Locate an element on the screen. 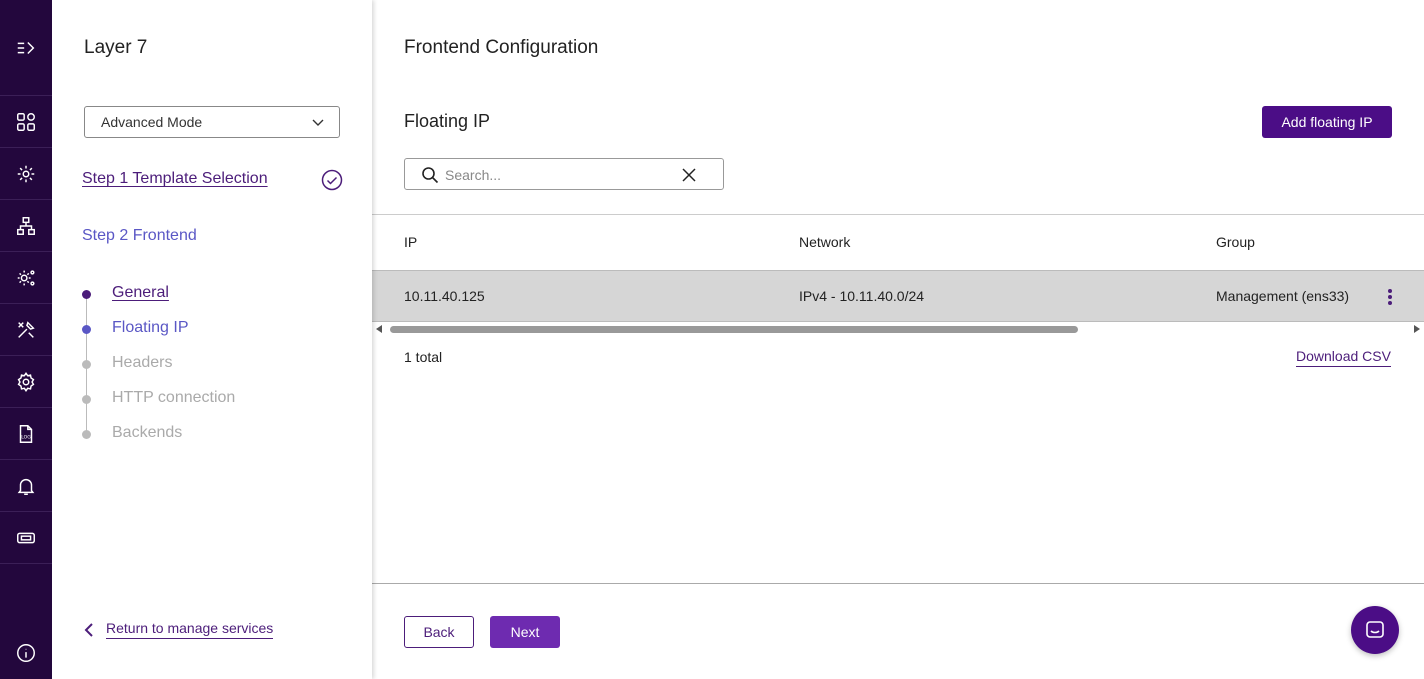  log-file-icon: LOG is located at coordinates (26, 433).